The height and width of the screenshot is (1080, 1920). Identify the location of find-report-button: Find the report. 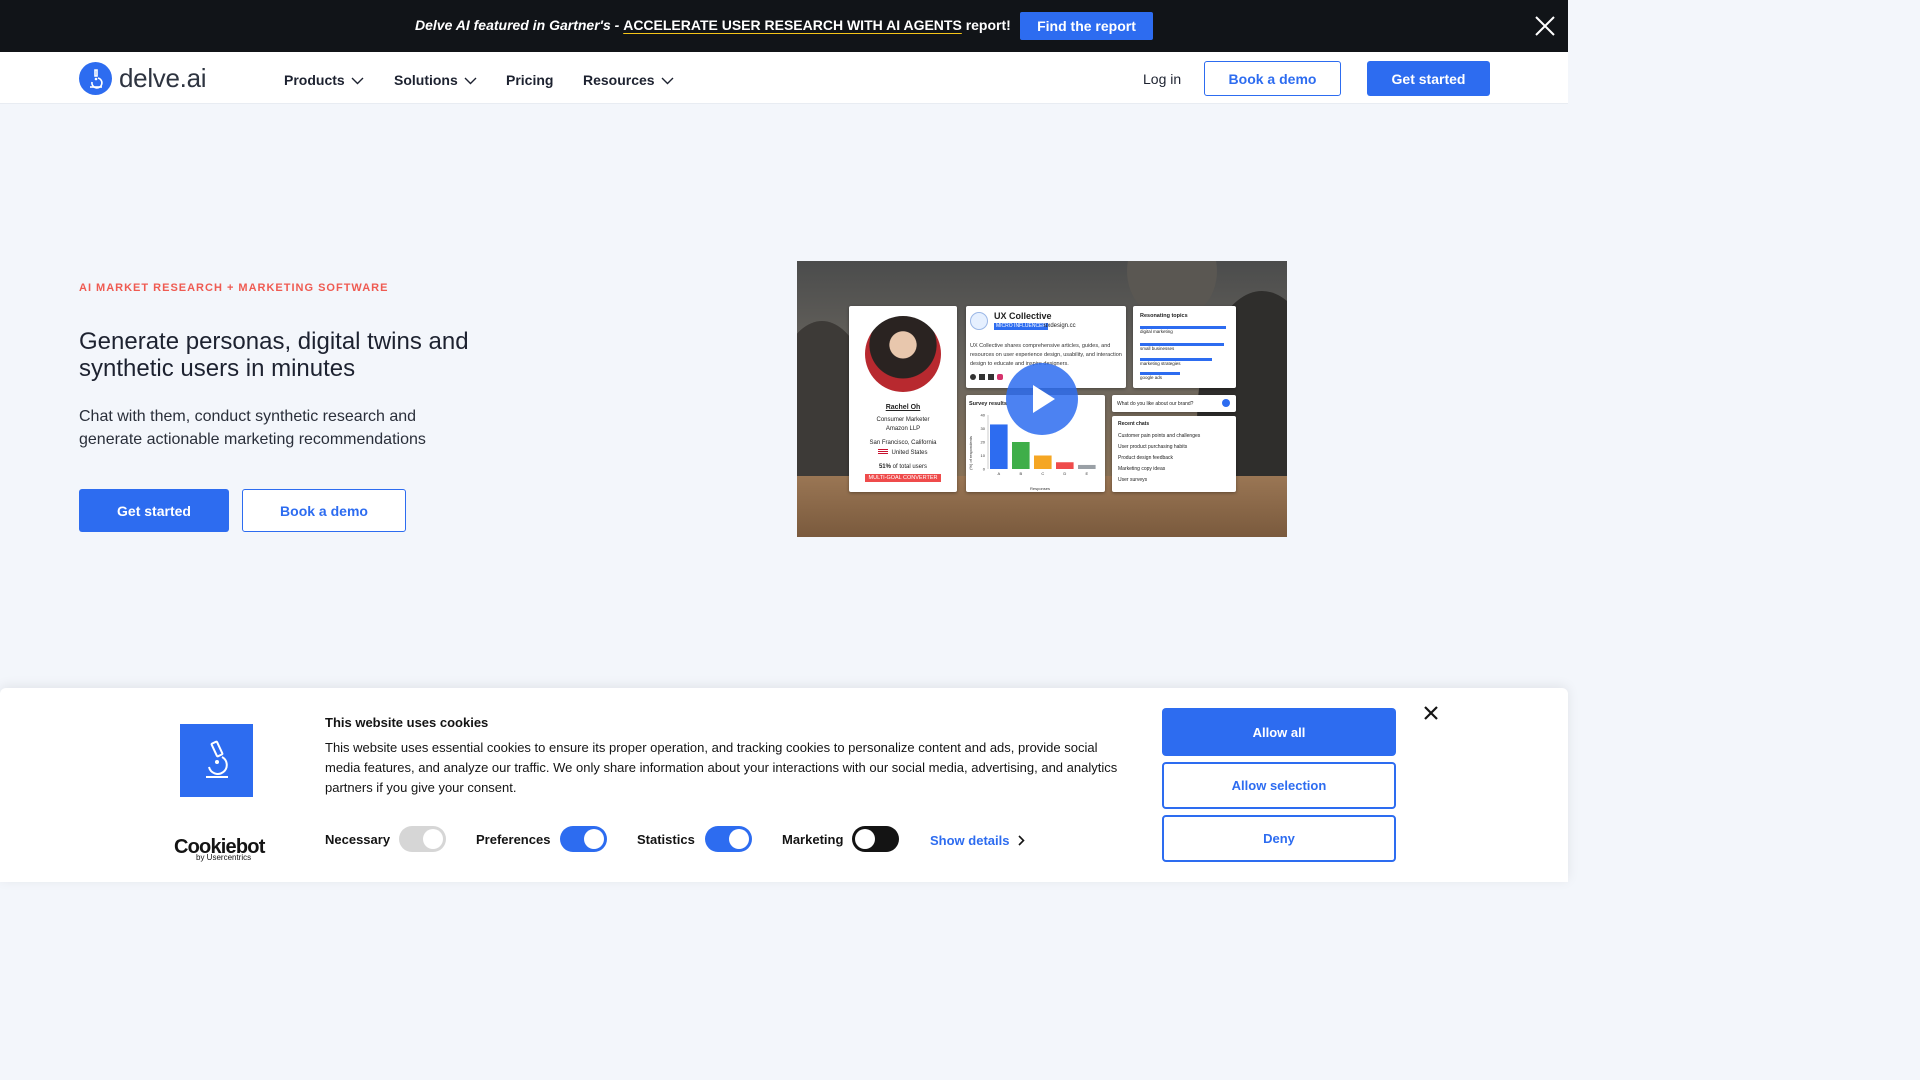
(1086, 26).